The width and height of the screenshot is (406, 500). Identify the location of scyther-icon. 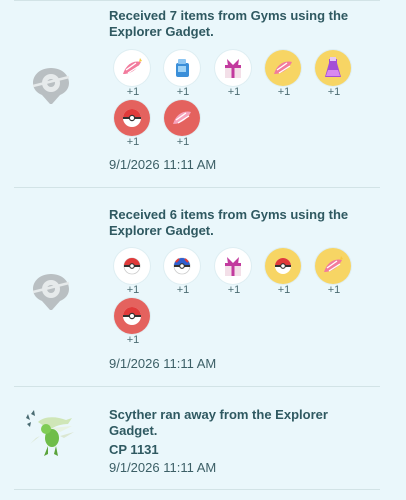
(50, 433).